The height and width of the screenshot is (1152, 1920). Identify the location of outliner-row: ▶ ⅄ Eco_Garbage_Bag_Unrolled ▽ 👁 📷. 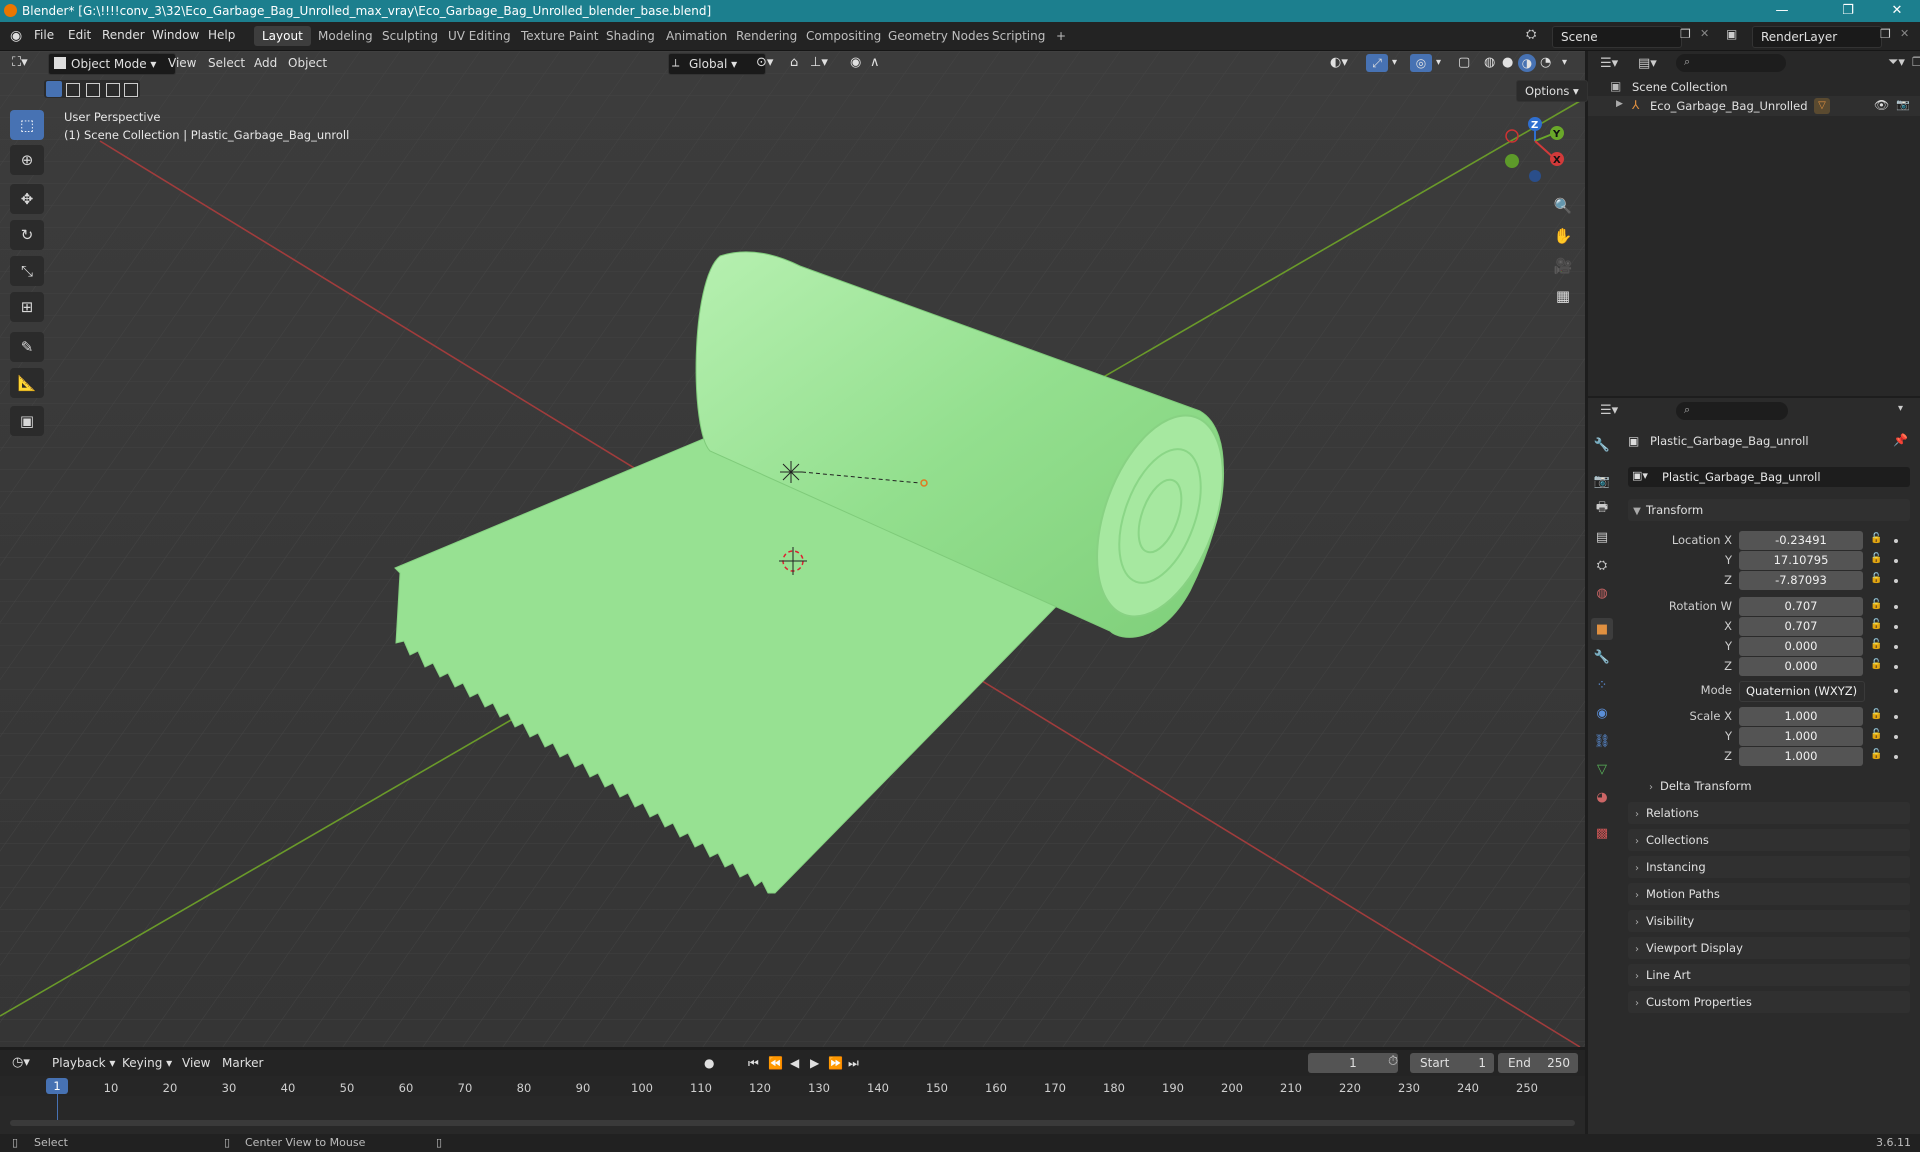
(1754, 106).